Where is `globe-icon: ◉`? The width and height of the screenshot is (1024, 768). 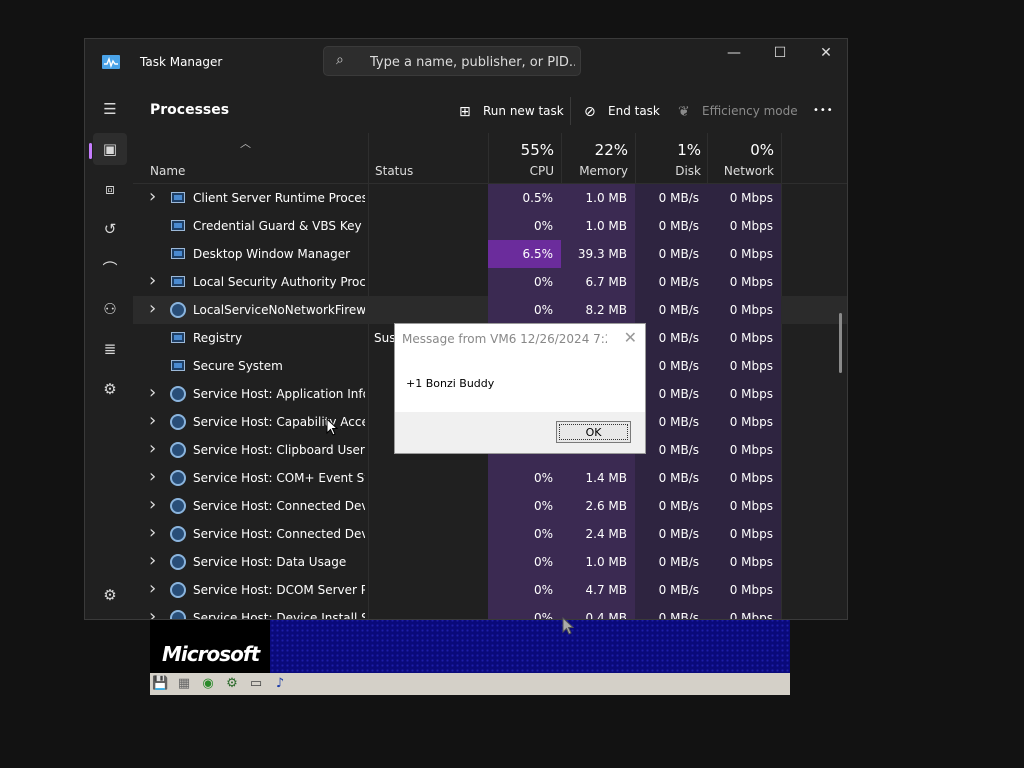 globe-icon: ◉ is located at coordinates (208, 684).